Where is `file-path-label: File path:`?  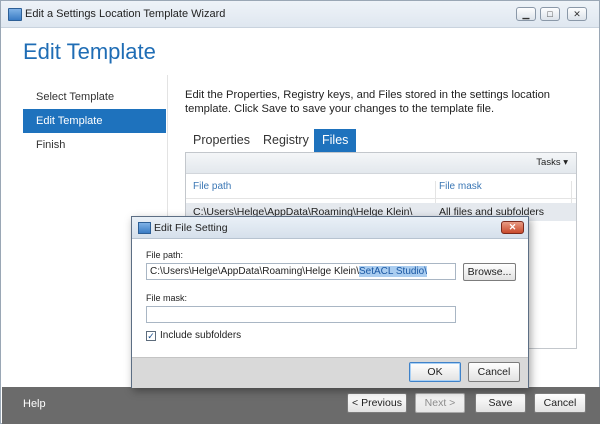
file-path-label: File path: is located at coordinates (165, 255).